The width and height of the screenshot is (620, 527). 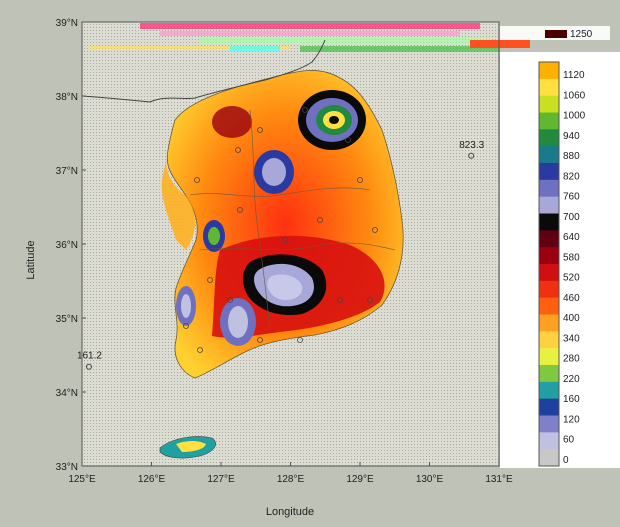 I want to click on colorbar-label: 220, so click(x=571, y=379).